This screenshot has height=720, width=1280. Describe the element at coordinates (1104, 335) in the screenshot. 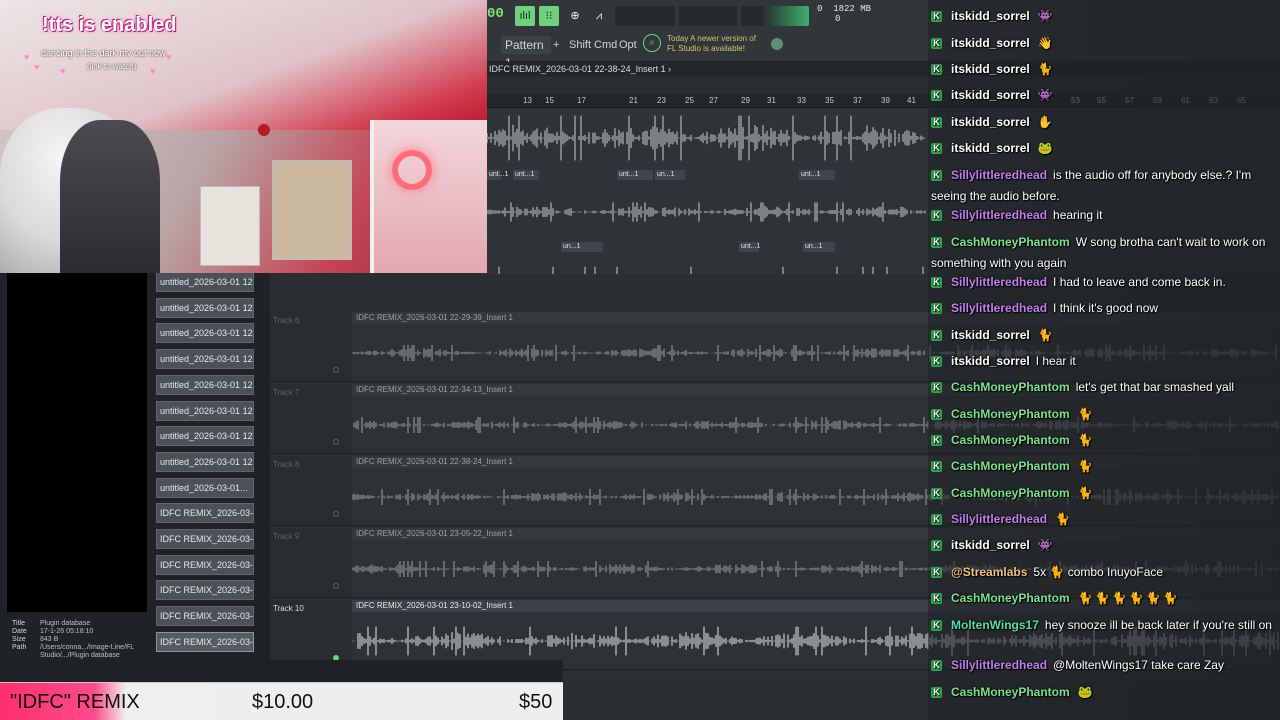

I see `chat-message: Kitskidd_sorrel 🐈` at that location.